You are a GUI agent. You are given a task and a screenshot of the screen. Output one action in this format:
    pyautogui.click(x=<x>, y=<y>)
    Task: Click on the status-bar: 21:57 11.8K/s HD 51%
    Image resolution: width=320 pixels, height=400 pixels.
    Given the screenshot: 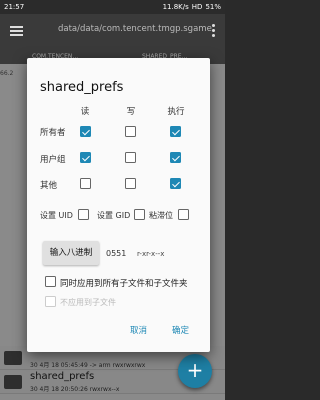 What is the action you would take?
    pyautogui.click(x=112, y=7)
    